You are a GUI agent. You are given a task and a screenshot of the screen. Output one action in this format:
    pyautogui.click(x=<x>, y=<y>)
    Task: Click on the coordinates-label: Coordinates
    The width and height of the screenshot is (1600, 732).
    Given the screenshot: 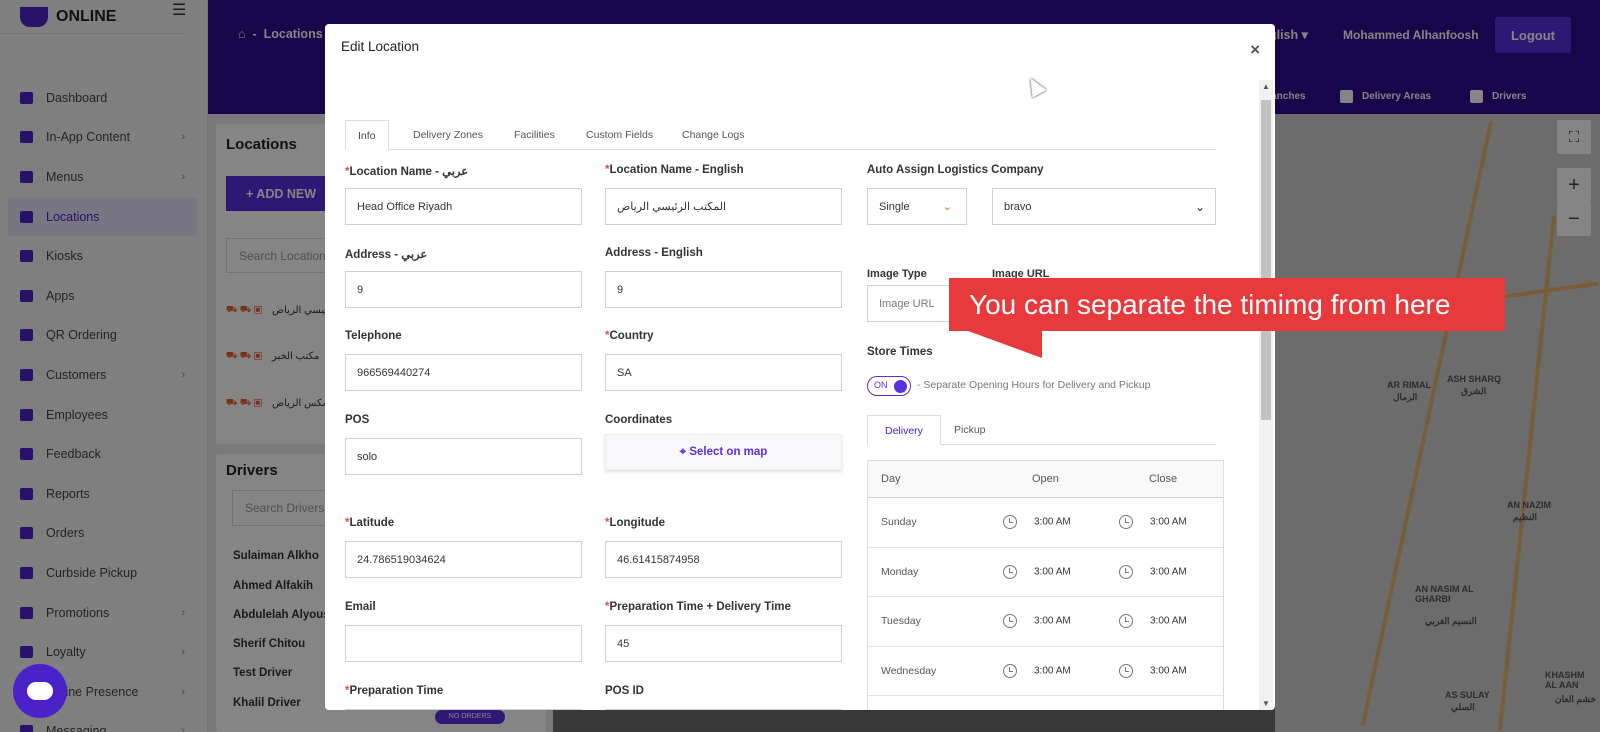 What is the action you would take?
    pyautogui.click(x=639, y=420)
    